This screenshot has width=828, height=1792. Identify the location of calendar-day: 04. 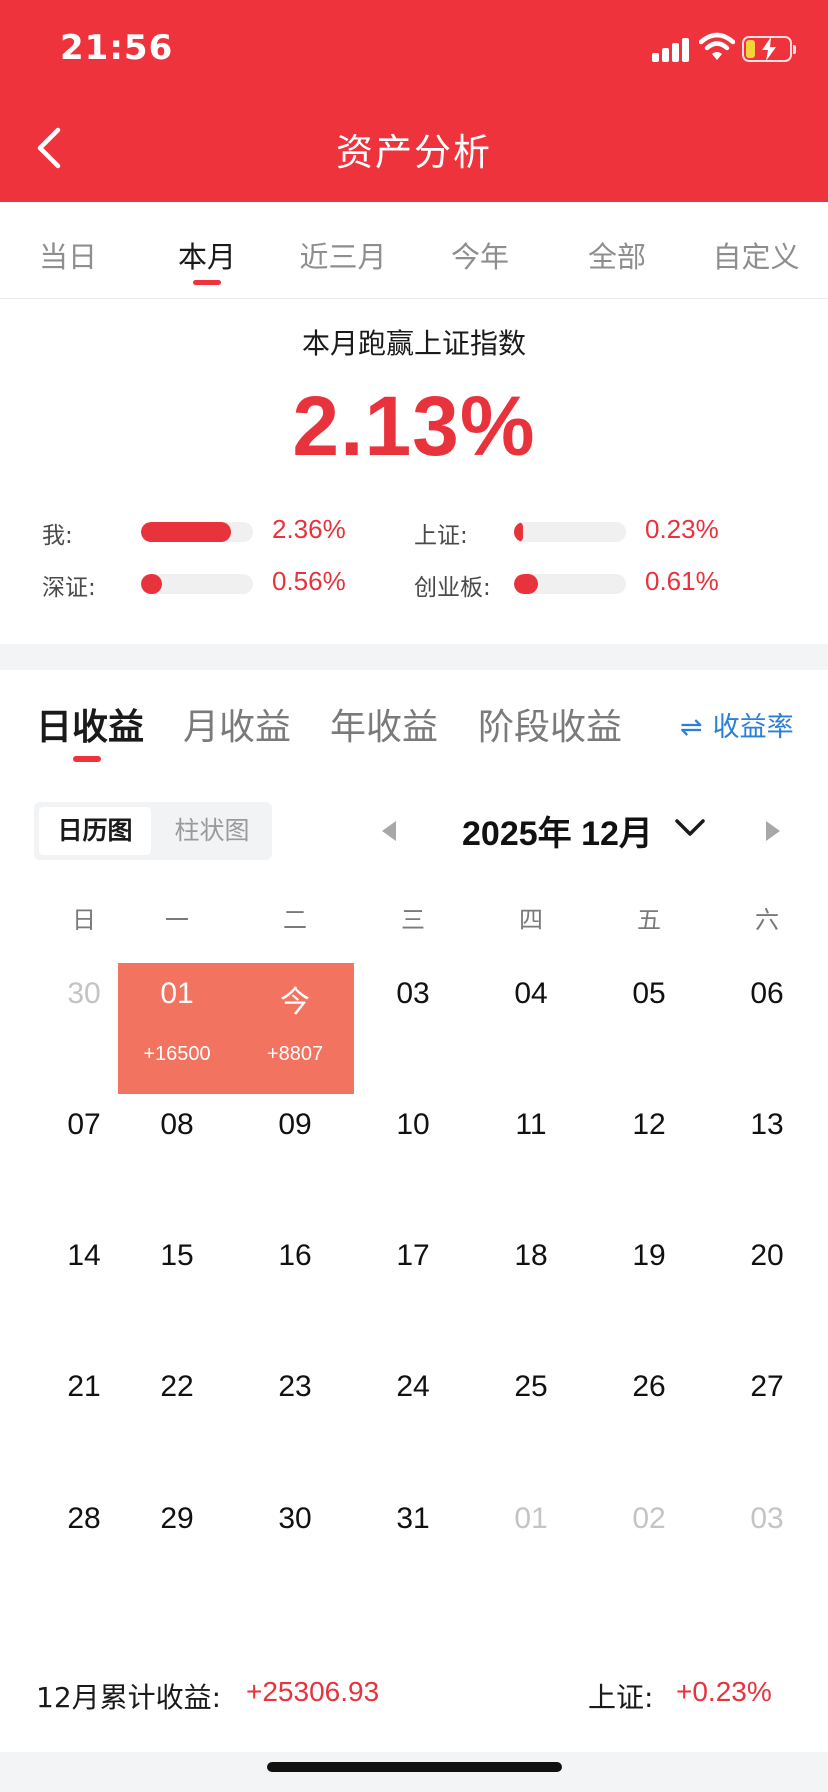
(531, 1028).